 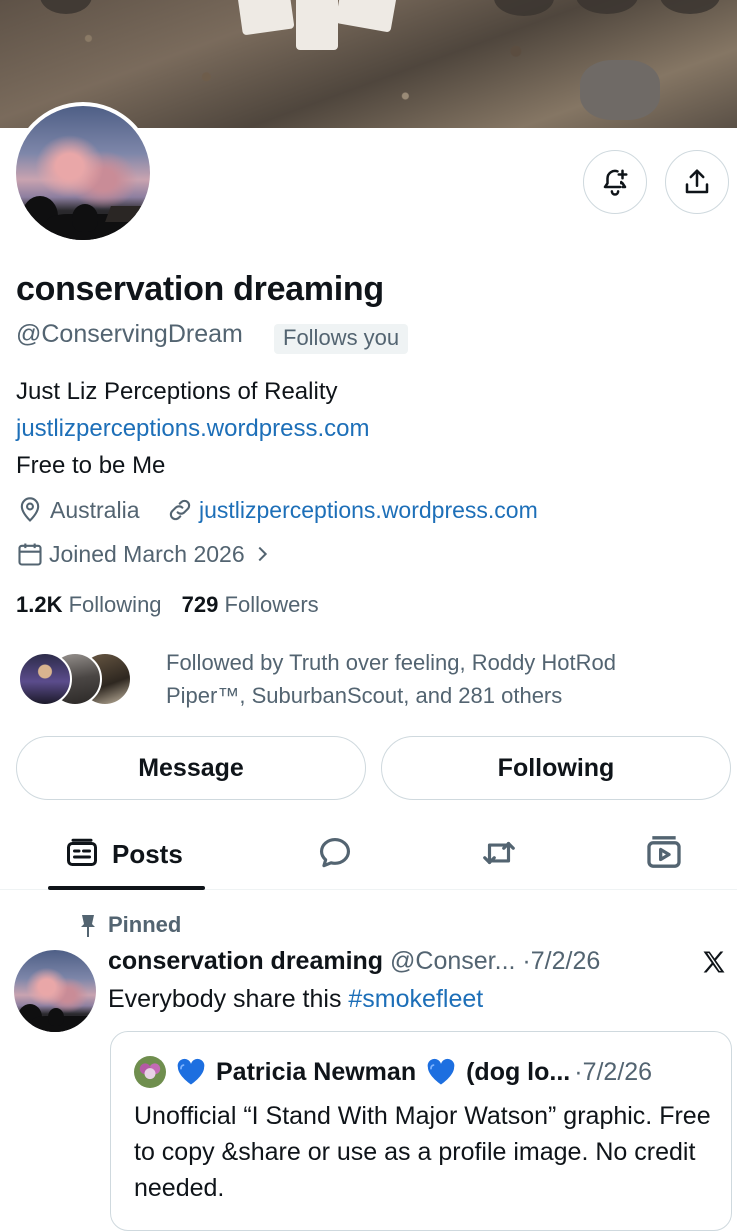 What do you see at coordinates (88, 926) in the screenshot?
I see `pin-icon` at bounding box center [88, 926].